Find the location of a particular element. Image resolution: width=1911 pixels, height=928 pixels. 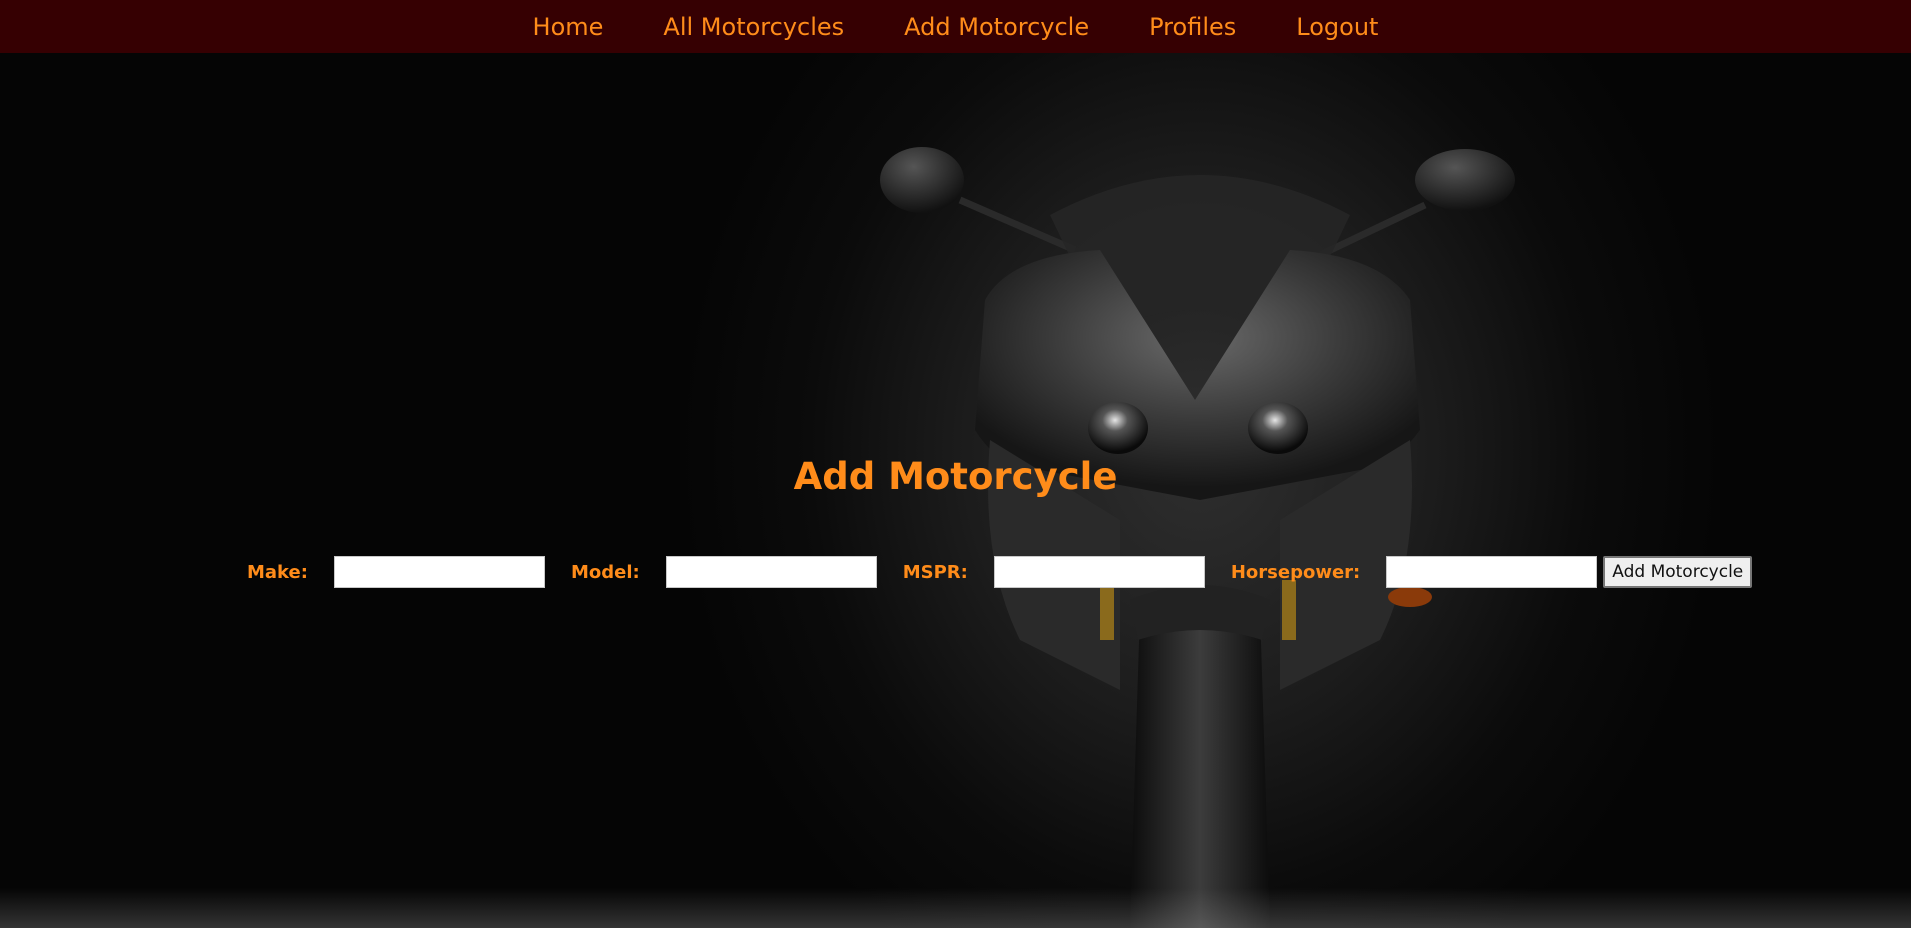

make-input is located at coordinates (439, 572).